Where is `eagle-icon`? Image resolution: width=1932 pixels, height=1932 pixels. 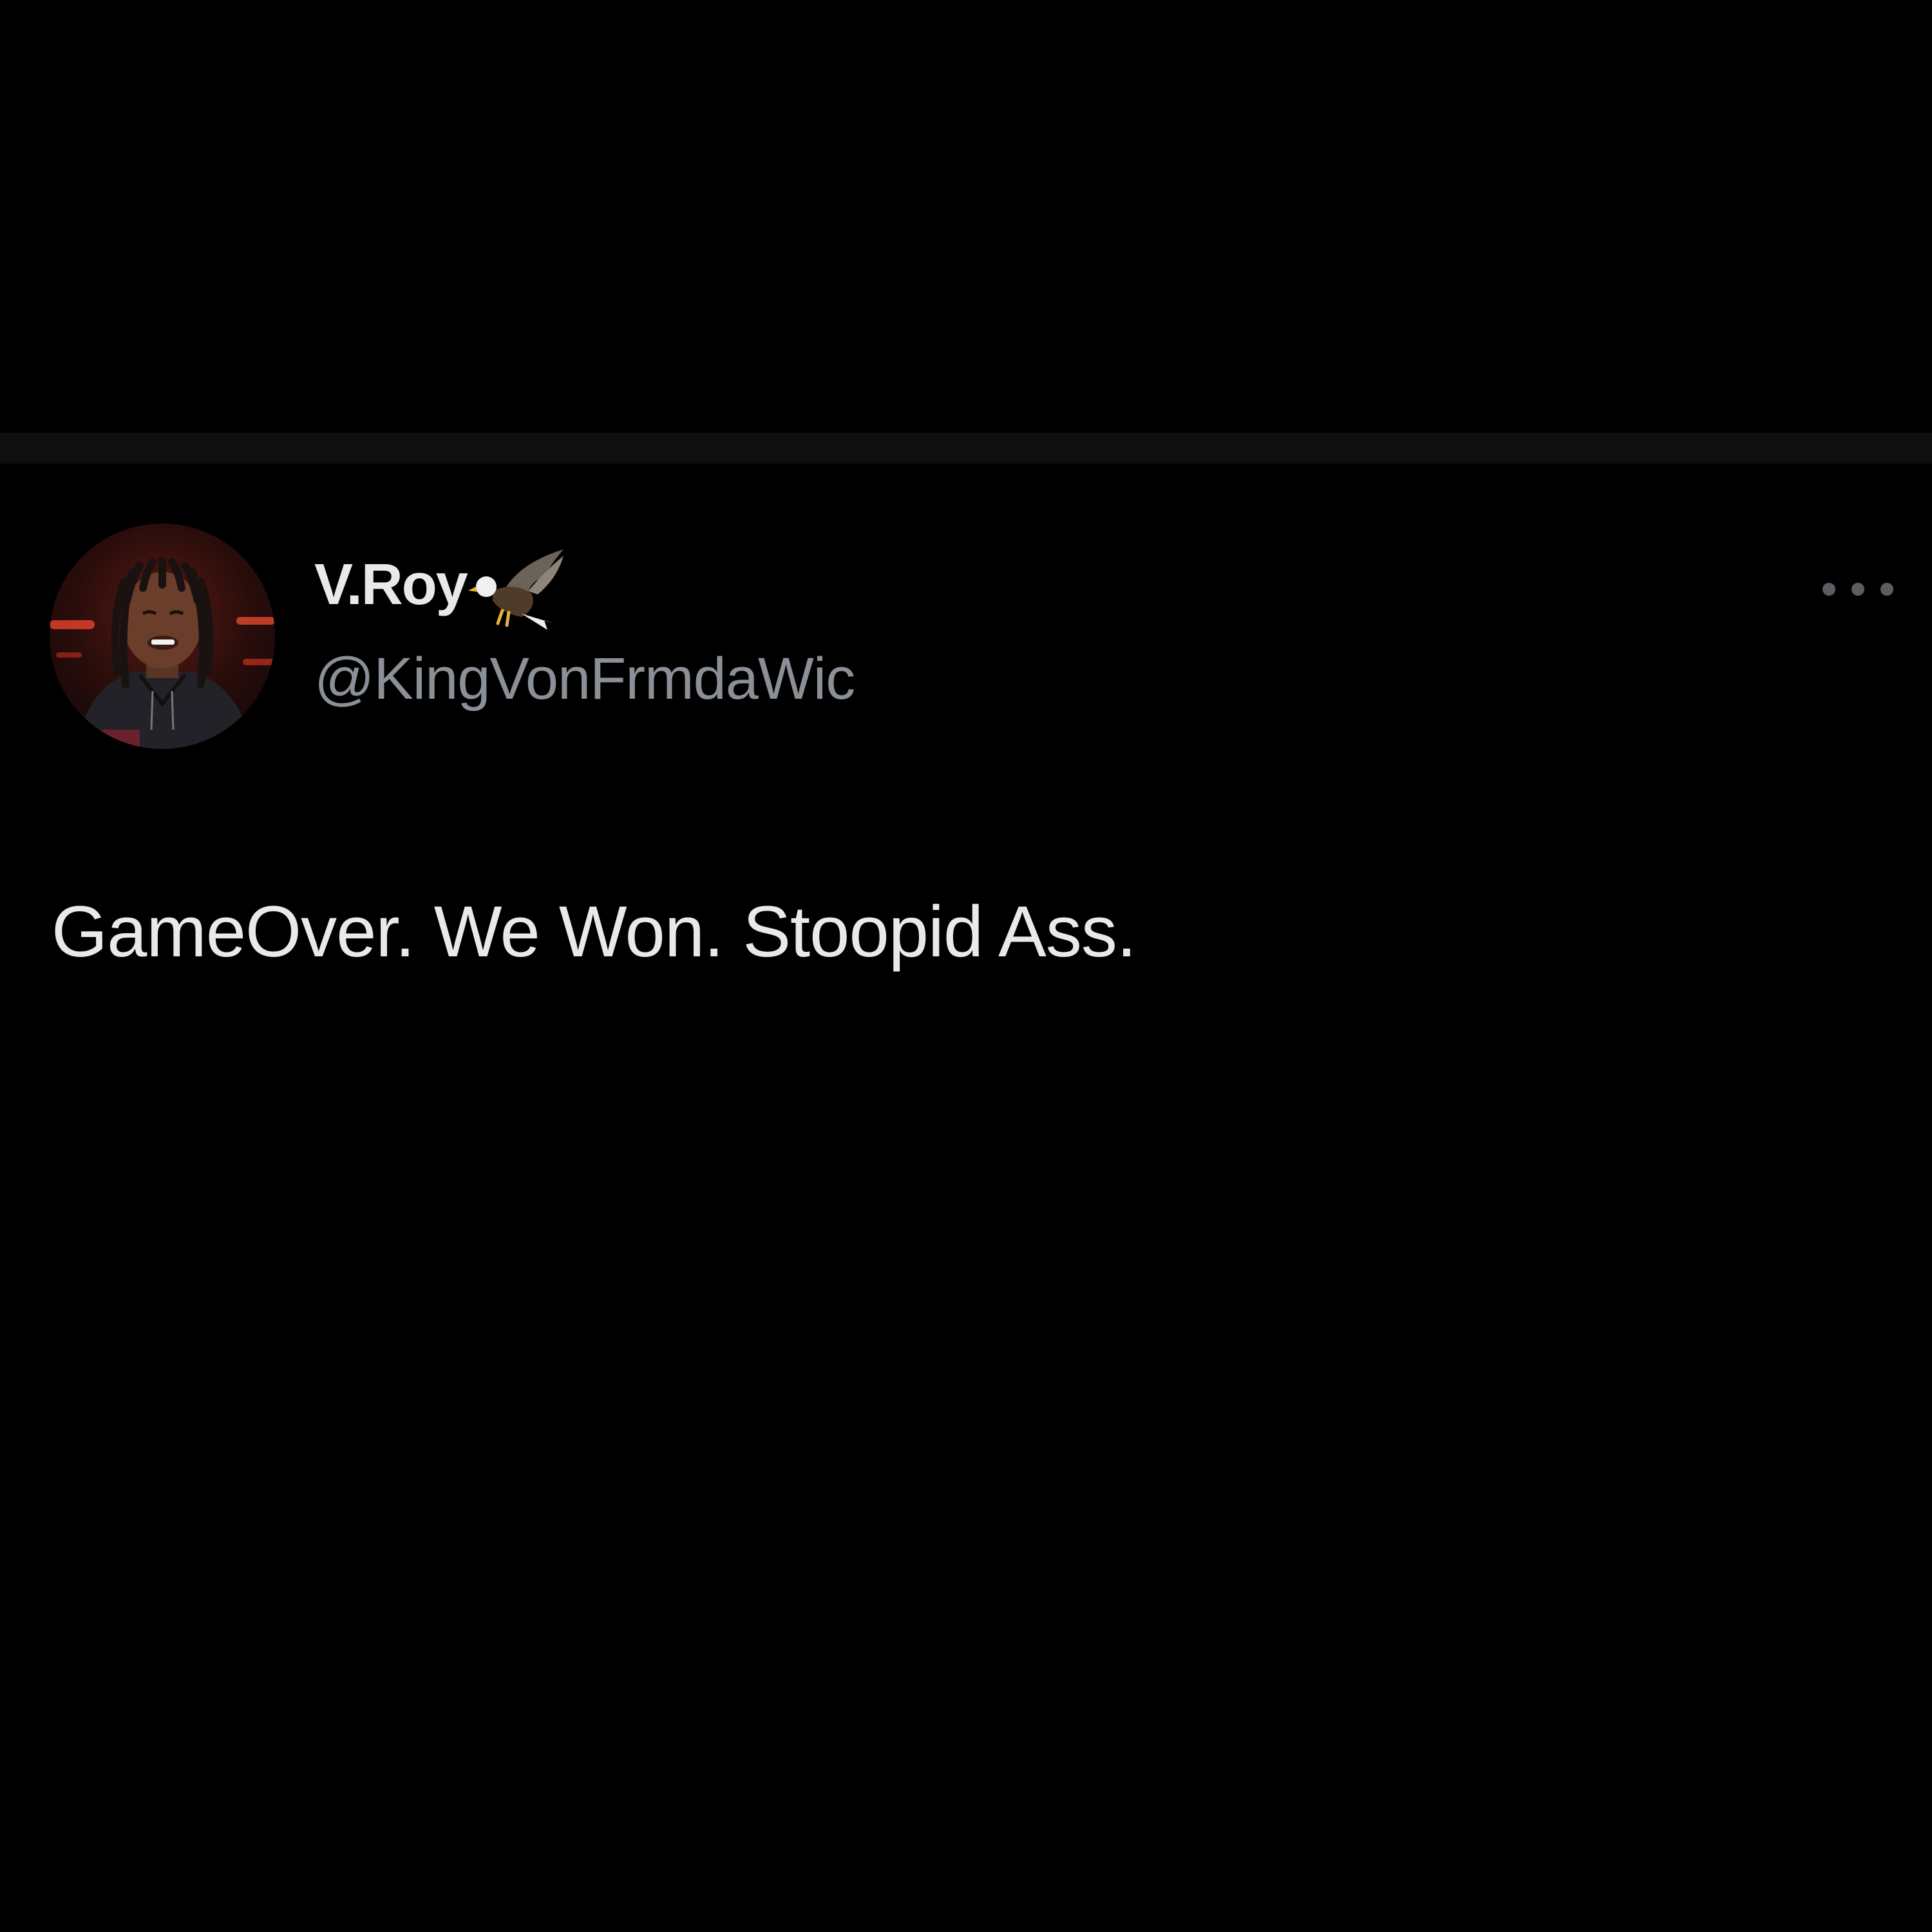
eagle-icon is located at coordinates (516, 589).